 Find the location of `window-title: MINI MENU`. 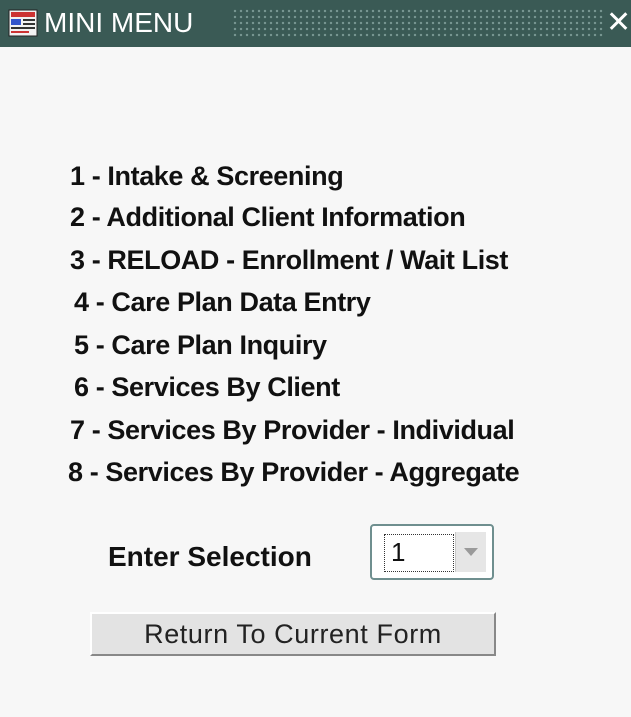

window-title: MINI MENU is located at coordinates (119, 22).